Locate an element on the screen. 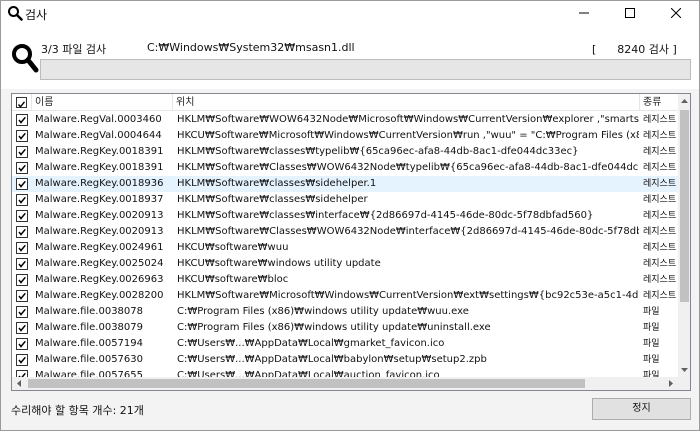  column-header-name: 이름 is located at coordinates (102, 102).